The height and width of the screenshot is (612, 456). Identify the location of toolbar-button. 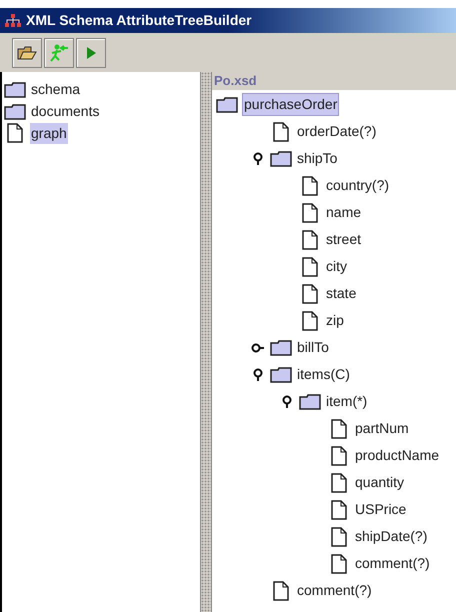
(27, 53).